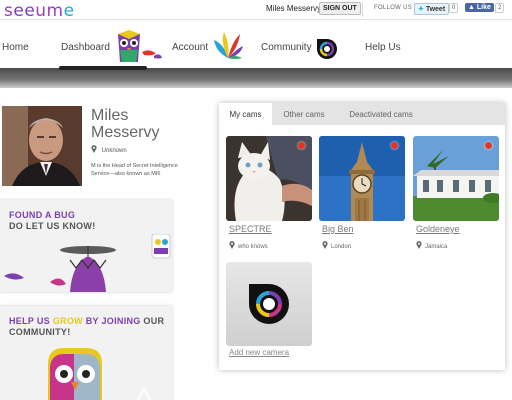  I want to click on tab-deactivated-cams: Deactivated cams, so click(381, 114).